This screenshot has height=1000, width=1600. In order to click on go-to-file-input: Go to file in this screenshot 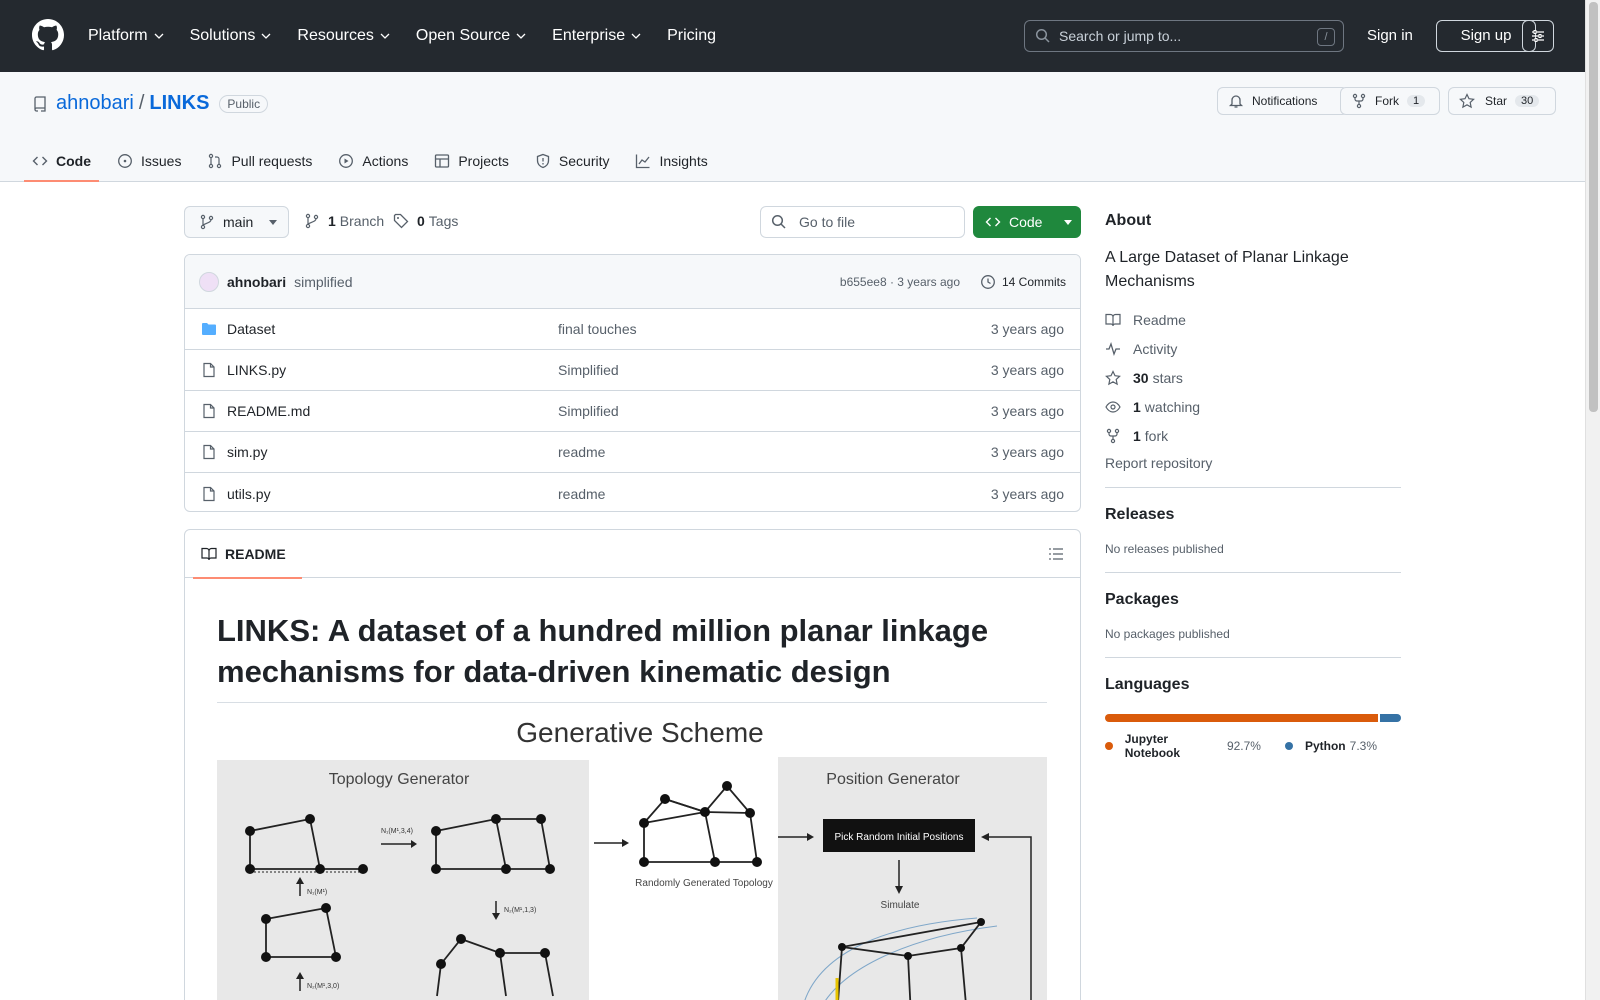, I will do `click(862, 222)`.